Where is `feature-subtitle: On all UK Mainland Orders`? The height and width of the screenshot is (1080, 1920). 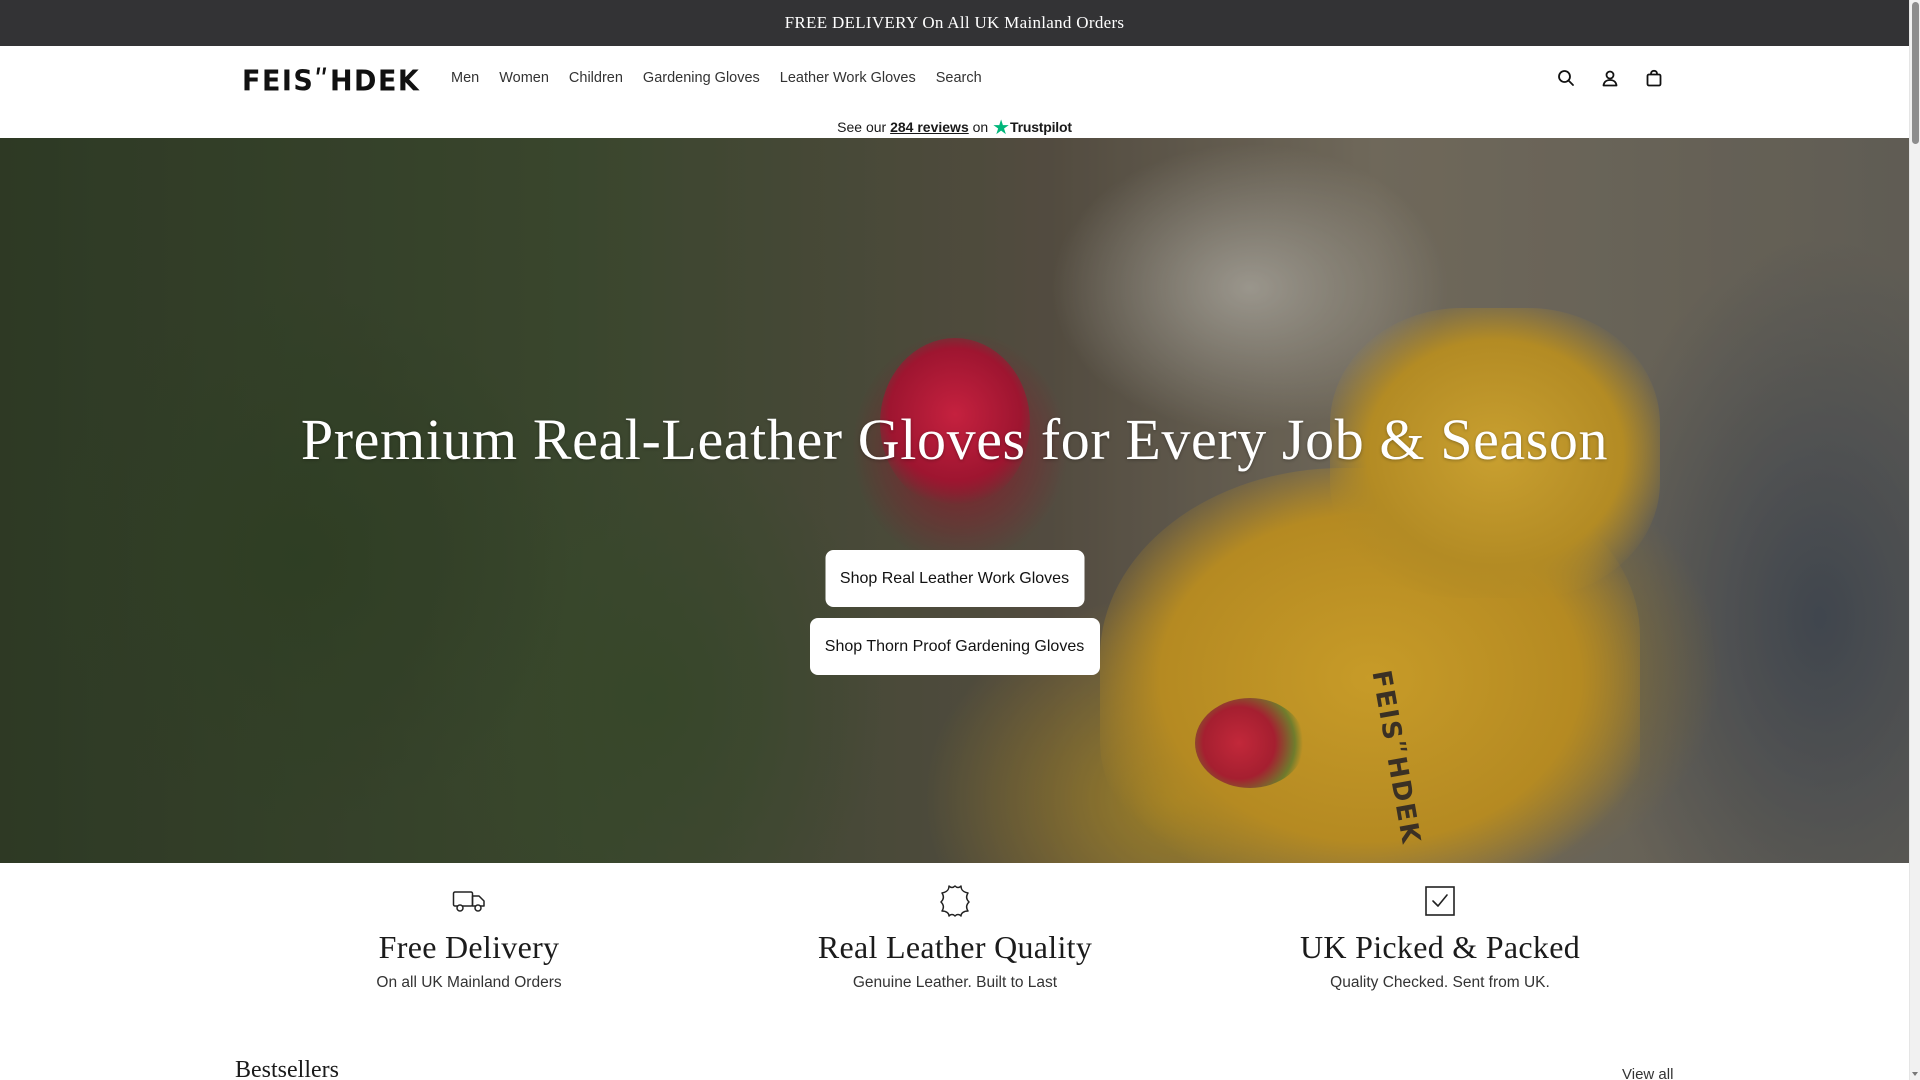 feature-subtitle: On all UK Mainland Orders is located at coordinates (469, 982).